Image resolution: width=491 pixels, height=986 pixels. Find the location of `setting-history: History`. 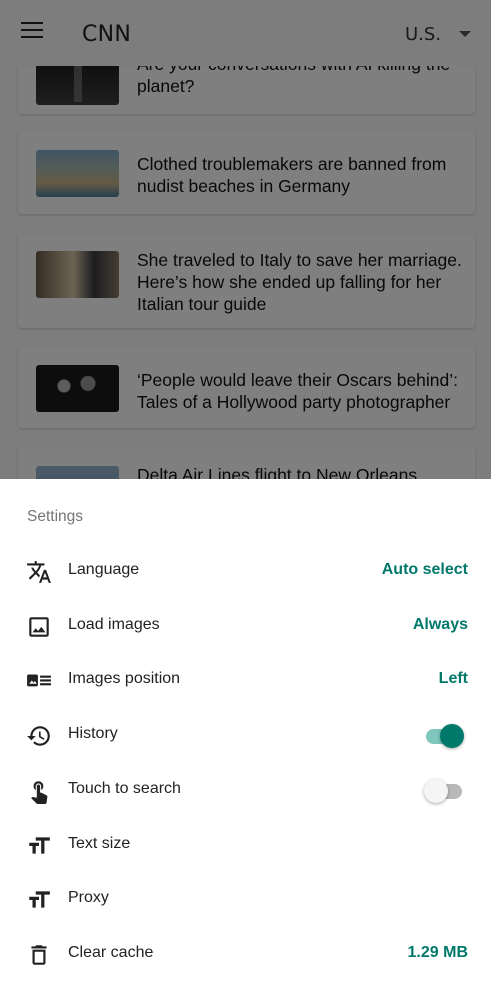

setting-history: History is located at coordinates (245, 735).